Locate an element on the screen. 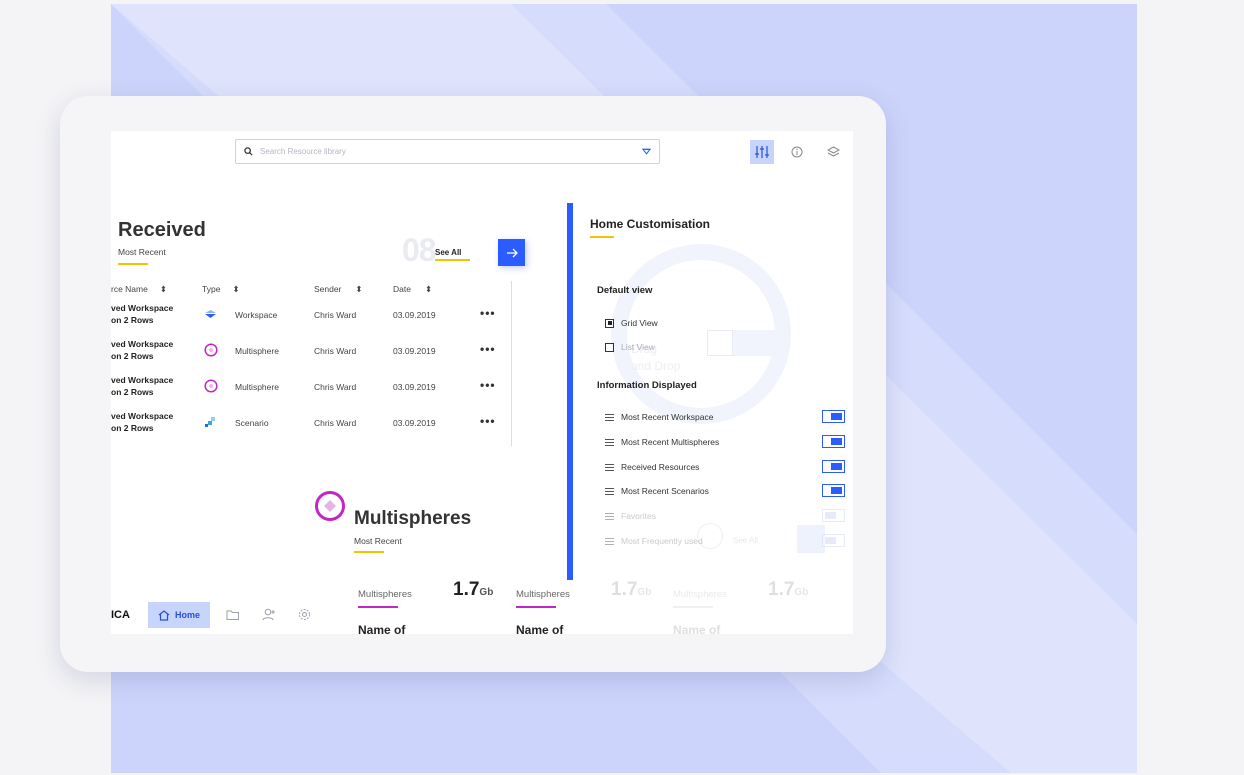 The image size is (1244, 775). workspace-icon is located at coordinates (210, 314).